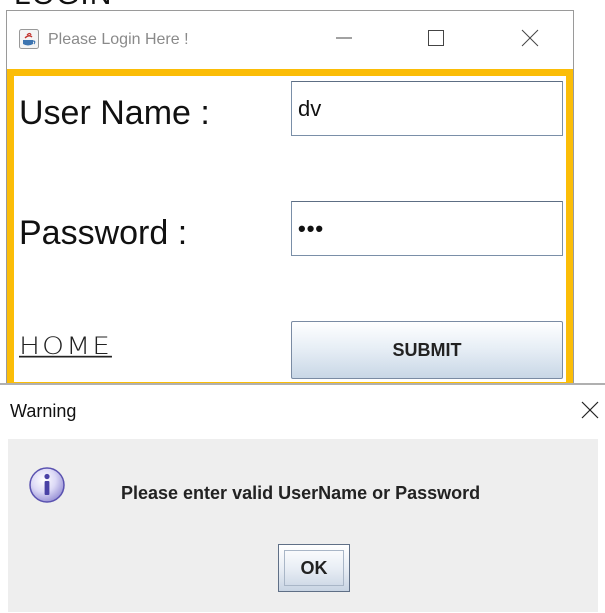 The width and height of the screenshot is (605, 613). Describe the element at coordinates (314, 568) in the screenshot. I see `ok-button: OK` at that location.